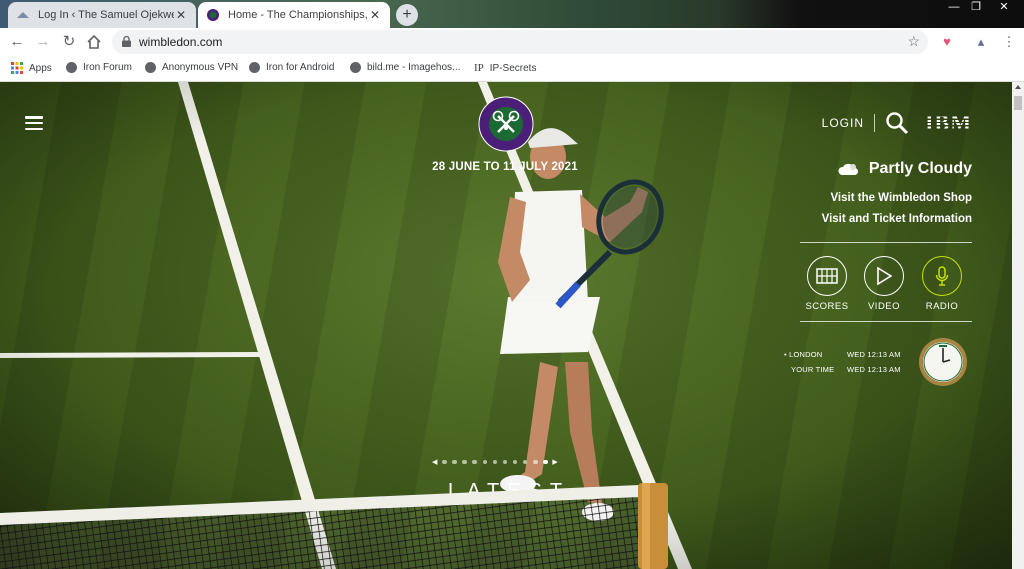  I want to click on url-text: wimbledon.com, so click(181, 42).